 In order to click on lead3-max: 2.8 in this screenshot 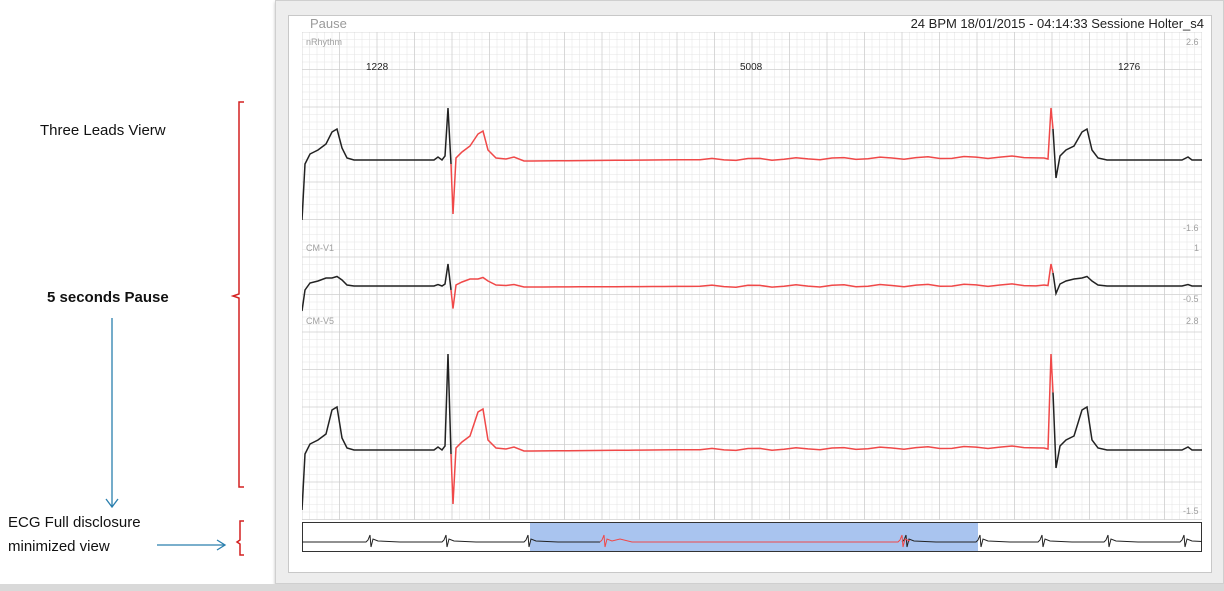, I will do `click(1192, 321)`.